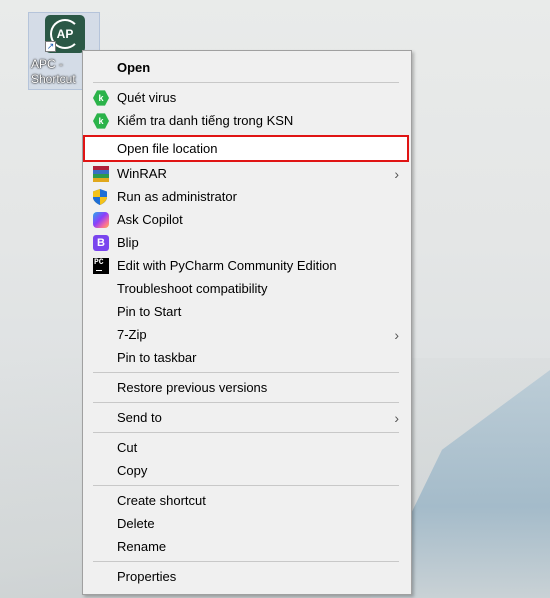  What do you see at coordinates (132, 470) in the screenshot?
I see `menu-item-label: Copy` at bounding box center [132, 470].